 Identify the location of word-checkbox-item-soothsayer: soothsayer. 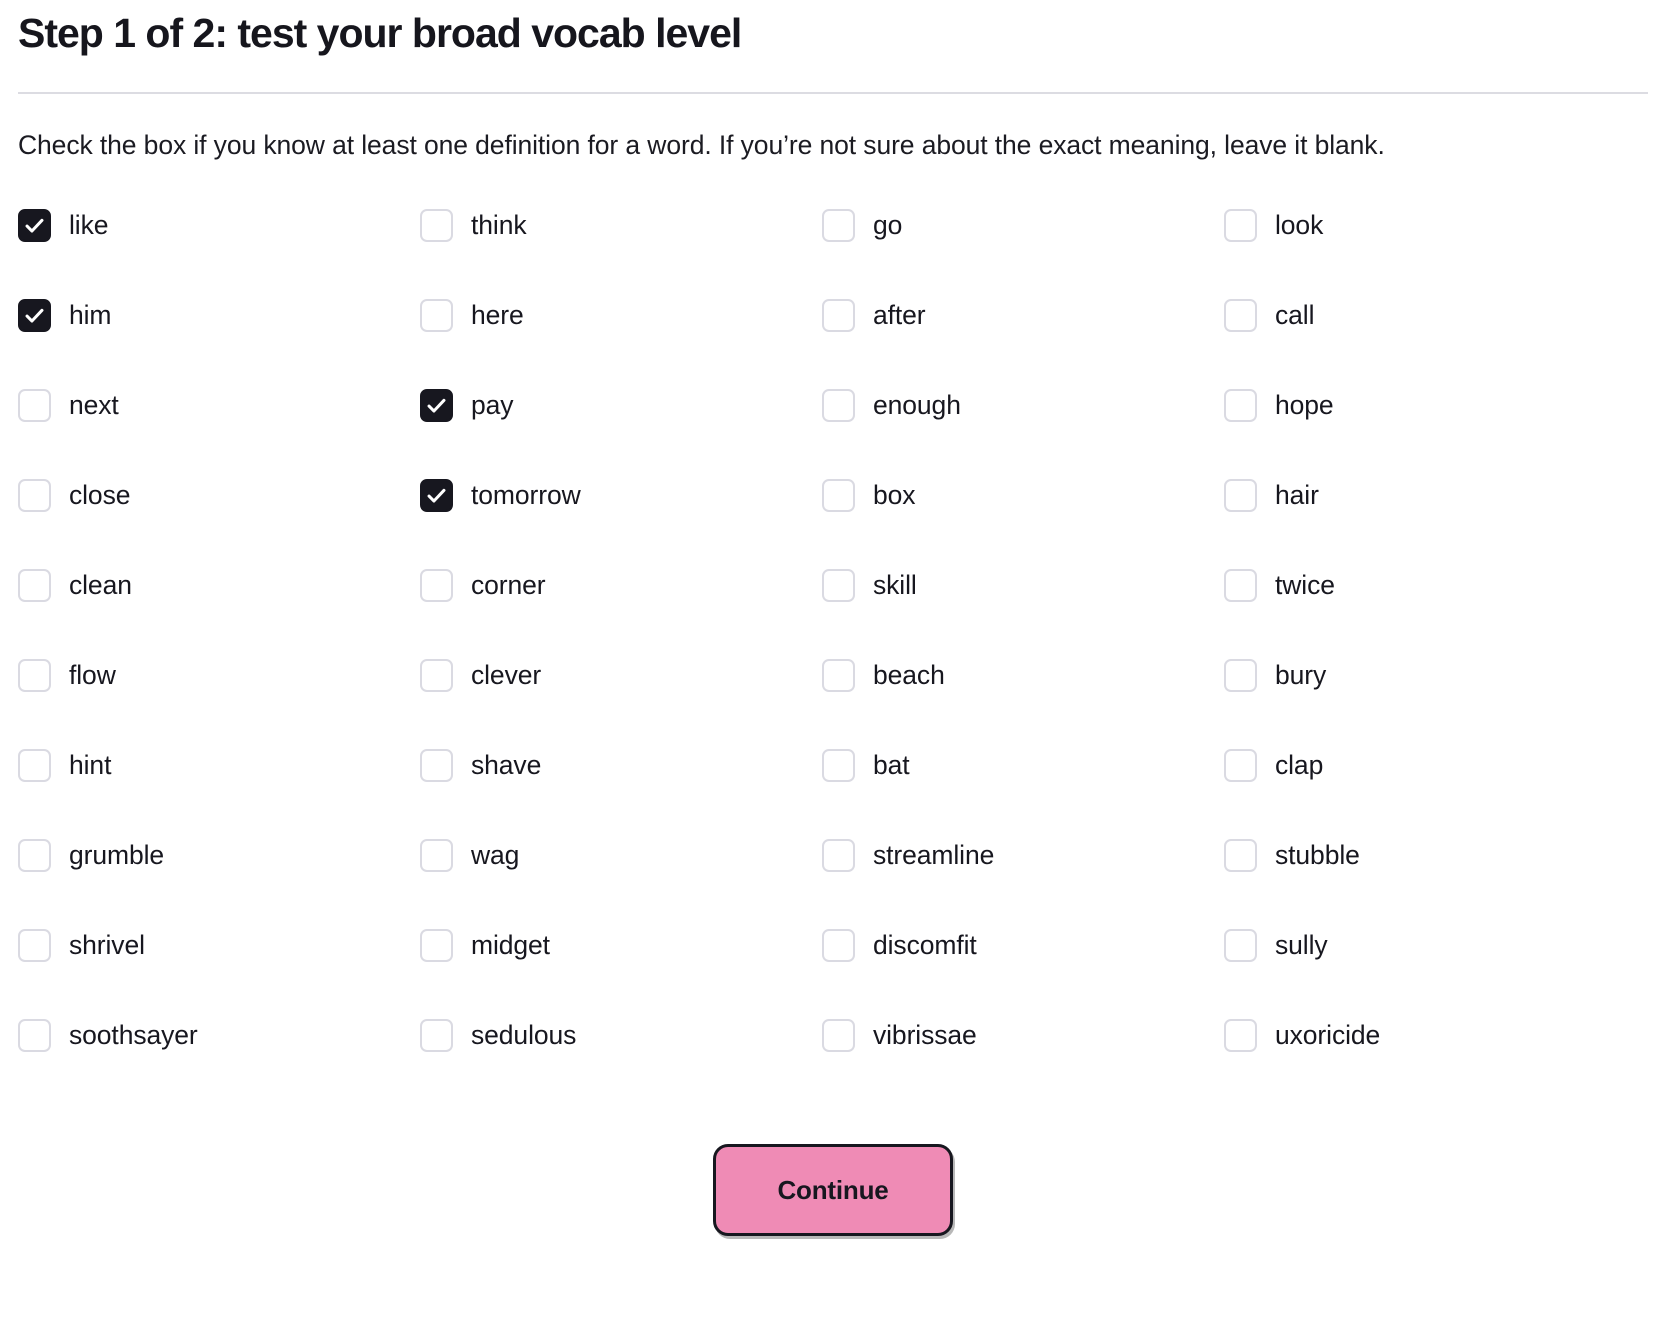
(219, 1035).